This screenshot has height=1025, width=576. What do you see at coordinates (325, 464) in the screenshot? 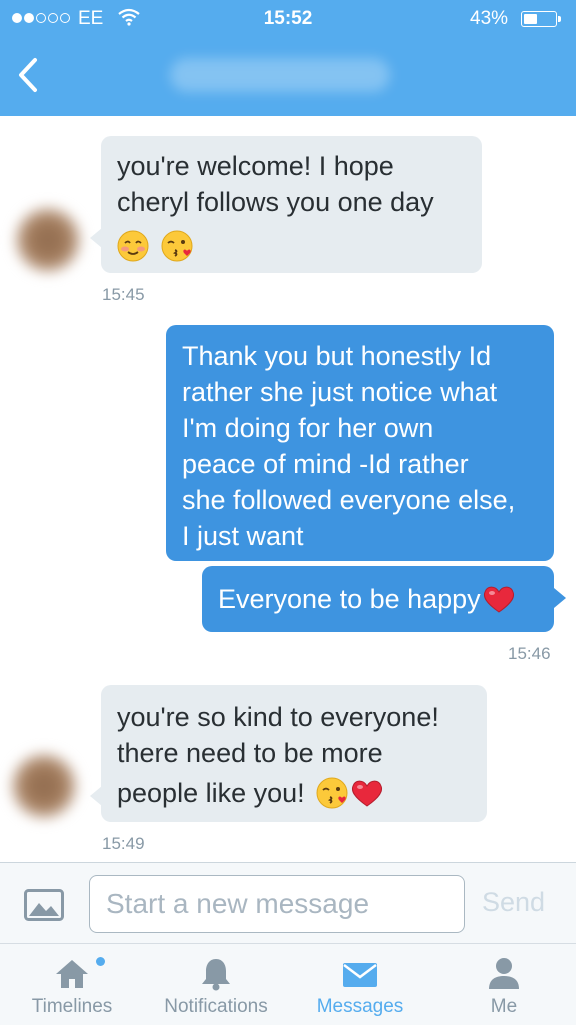
I see `message-text-line: peace of mind -Id rather` at bounding box center [325, 464].